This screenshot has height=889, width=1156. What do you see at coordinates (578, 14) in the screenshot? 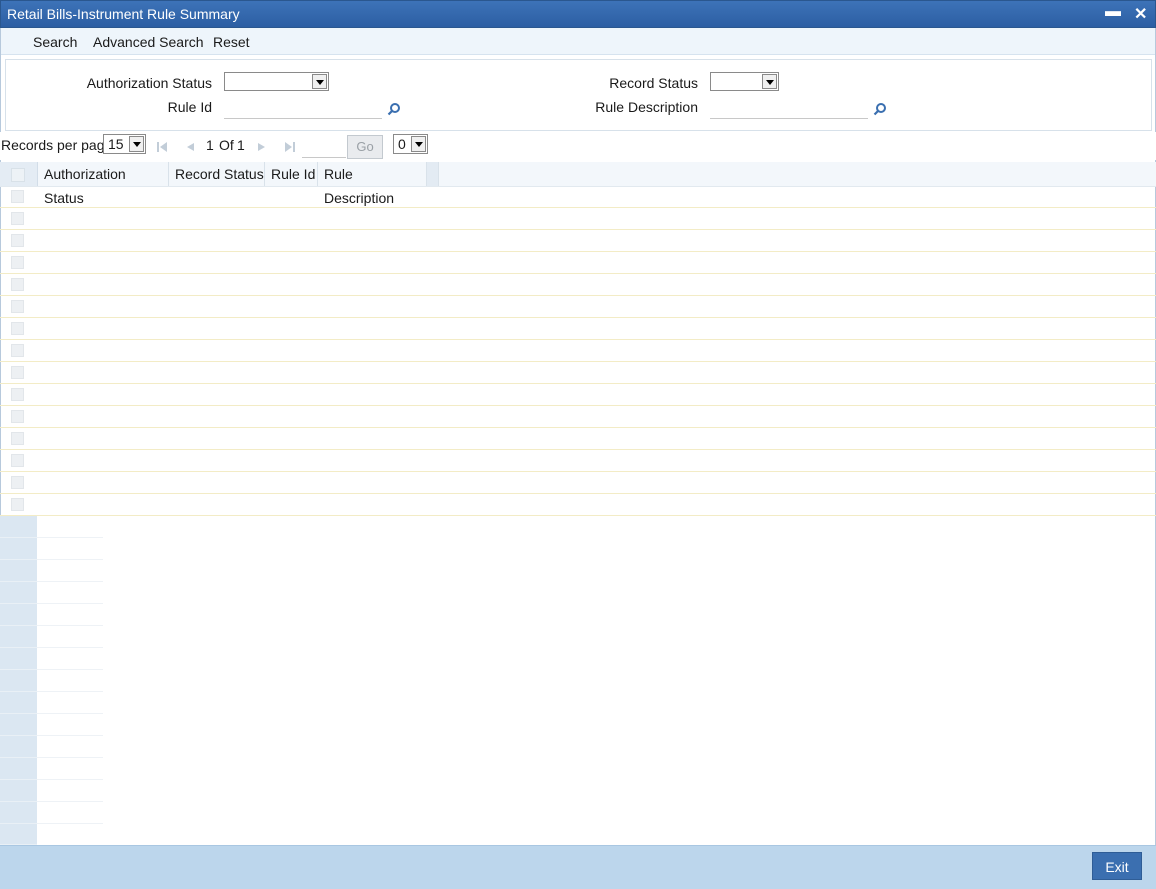
I see `window-title-bar: Retail Bills-Instrument Rule Summary ▬ ✕` at bounding box center [578, 14].